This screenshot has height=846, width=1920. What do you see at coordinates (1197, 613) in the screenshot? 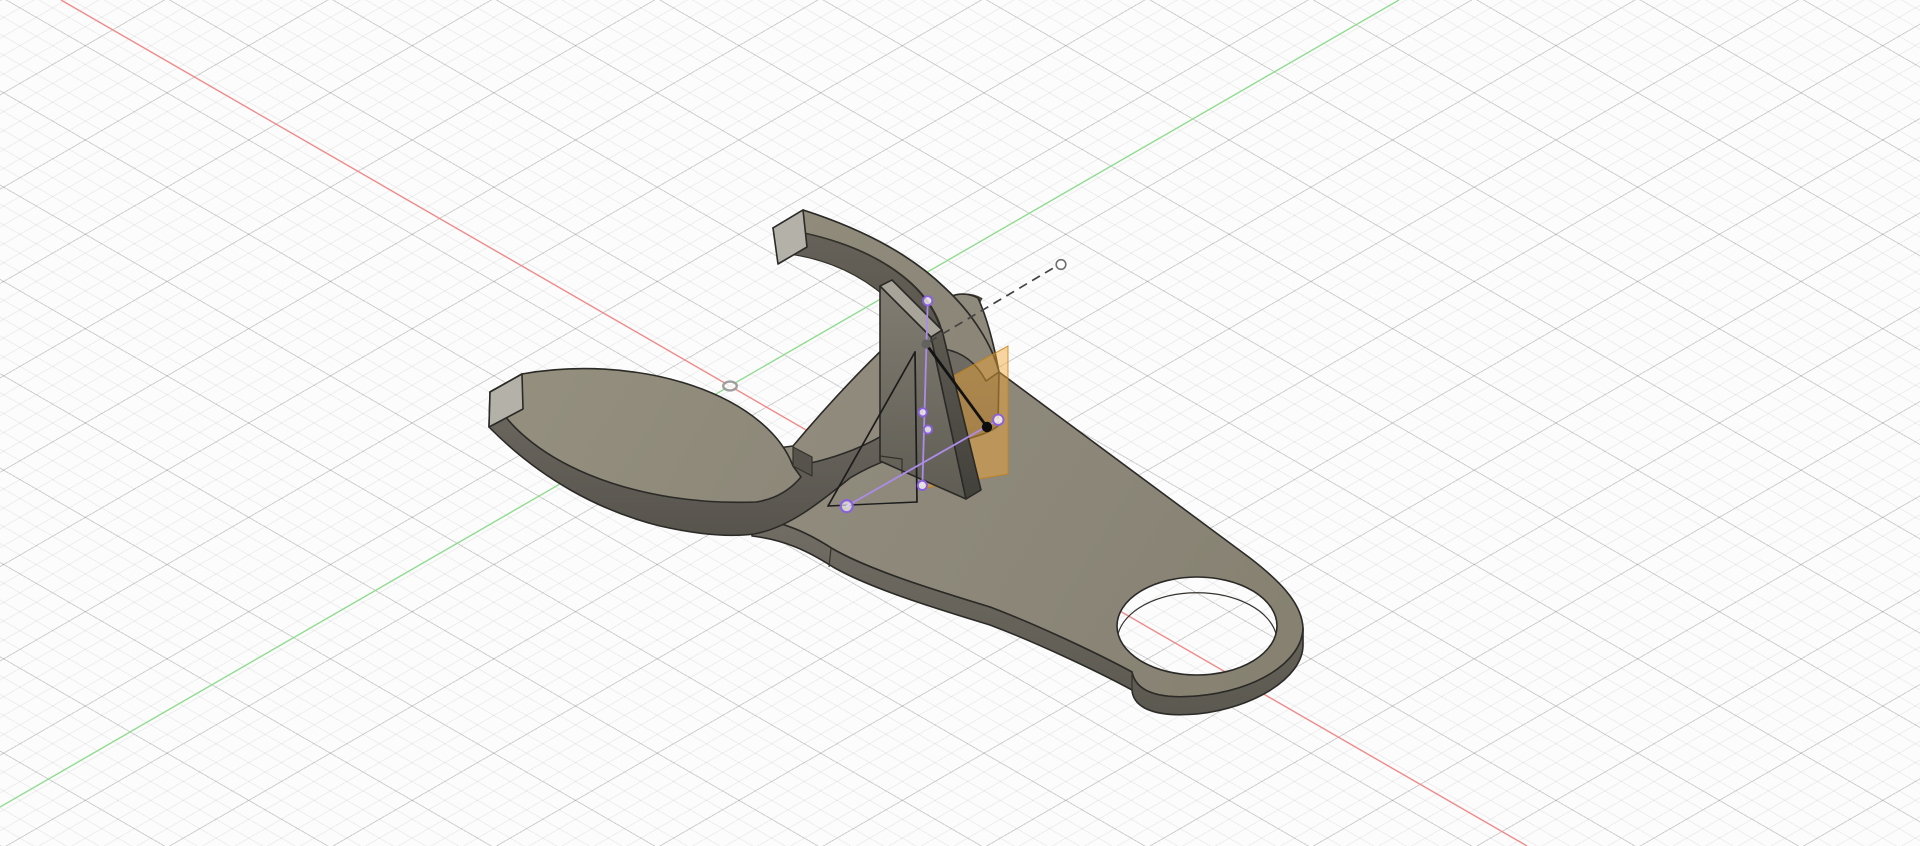
I see `hole-inner-wall` at bounding box center [1197, 613].